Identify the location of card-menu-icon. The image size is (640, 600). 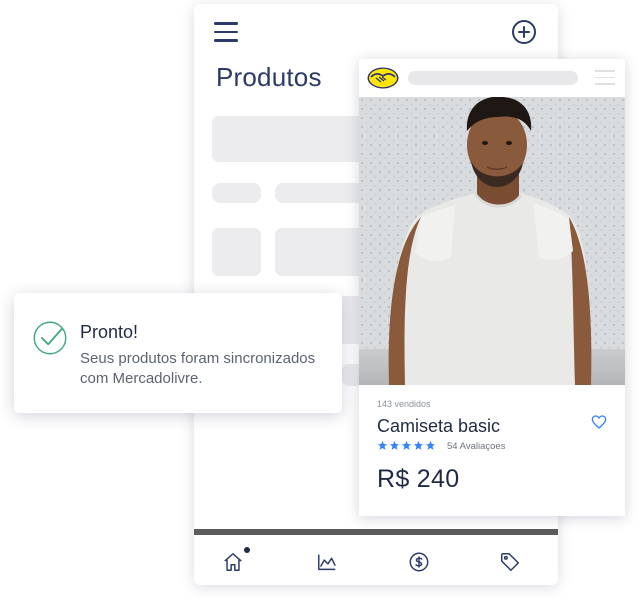
(605, 80).